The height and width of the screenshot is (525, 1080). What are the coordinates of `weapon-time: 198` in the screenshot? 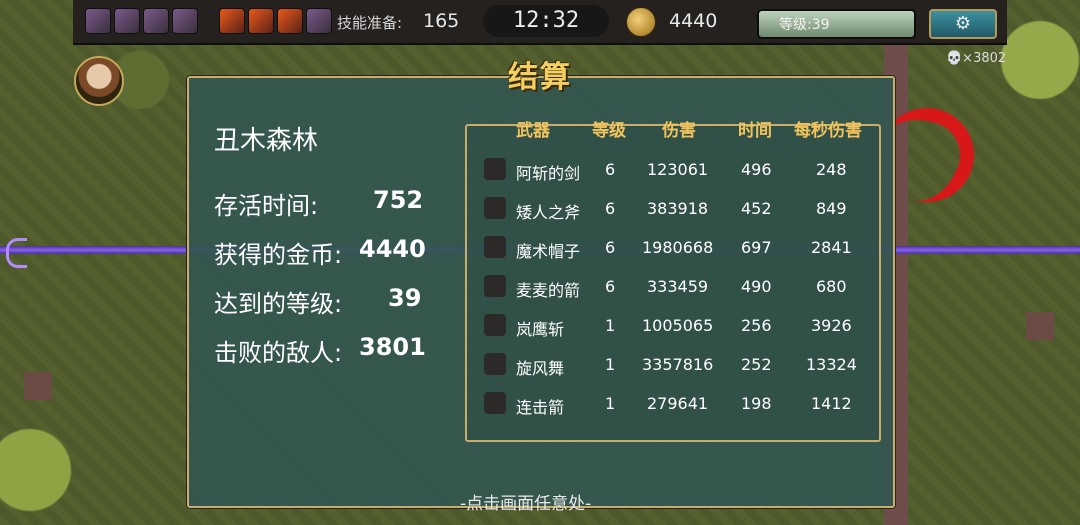 It's located at (756, 403).